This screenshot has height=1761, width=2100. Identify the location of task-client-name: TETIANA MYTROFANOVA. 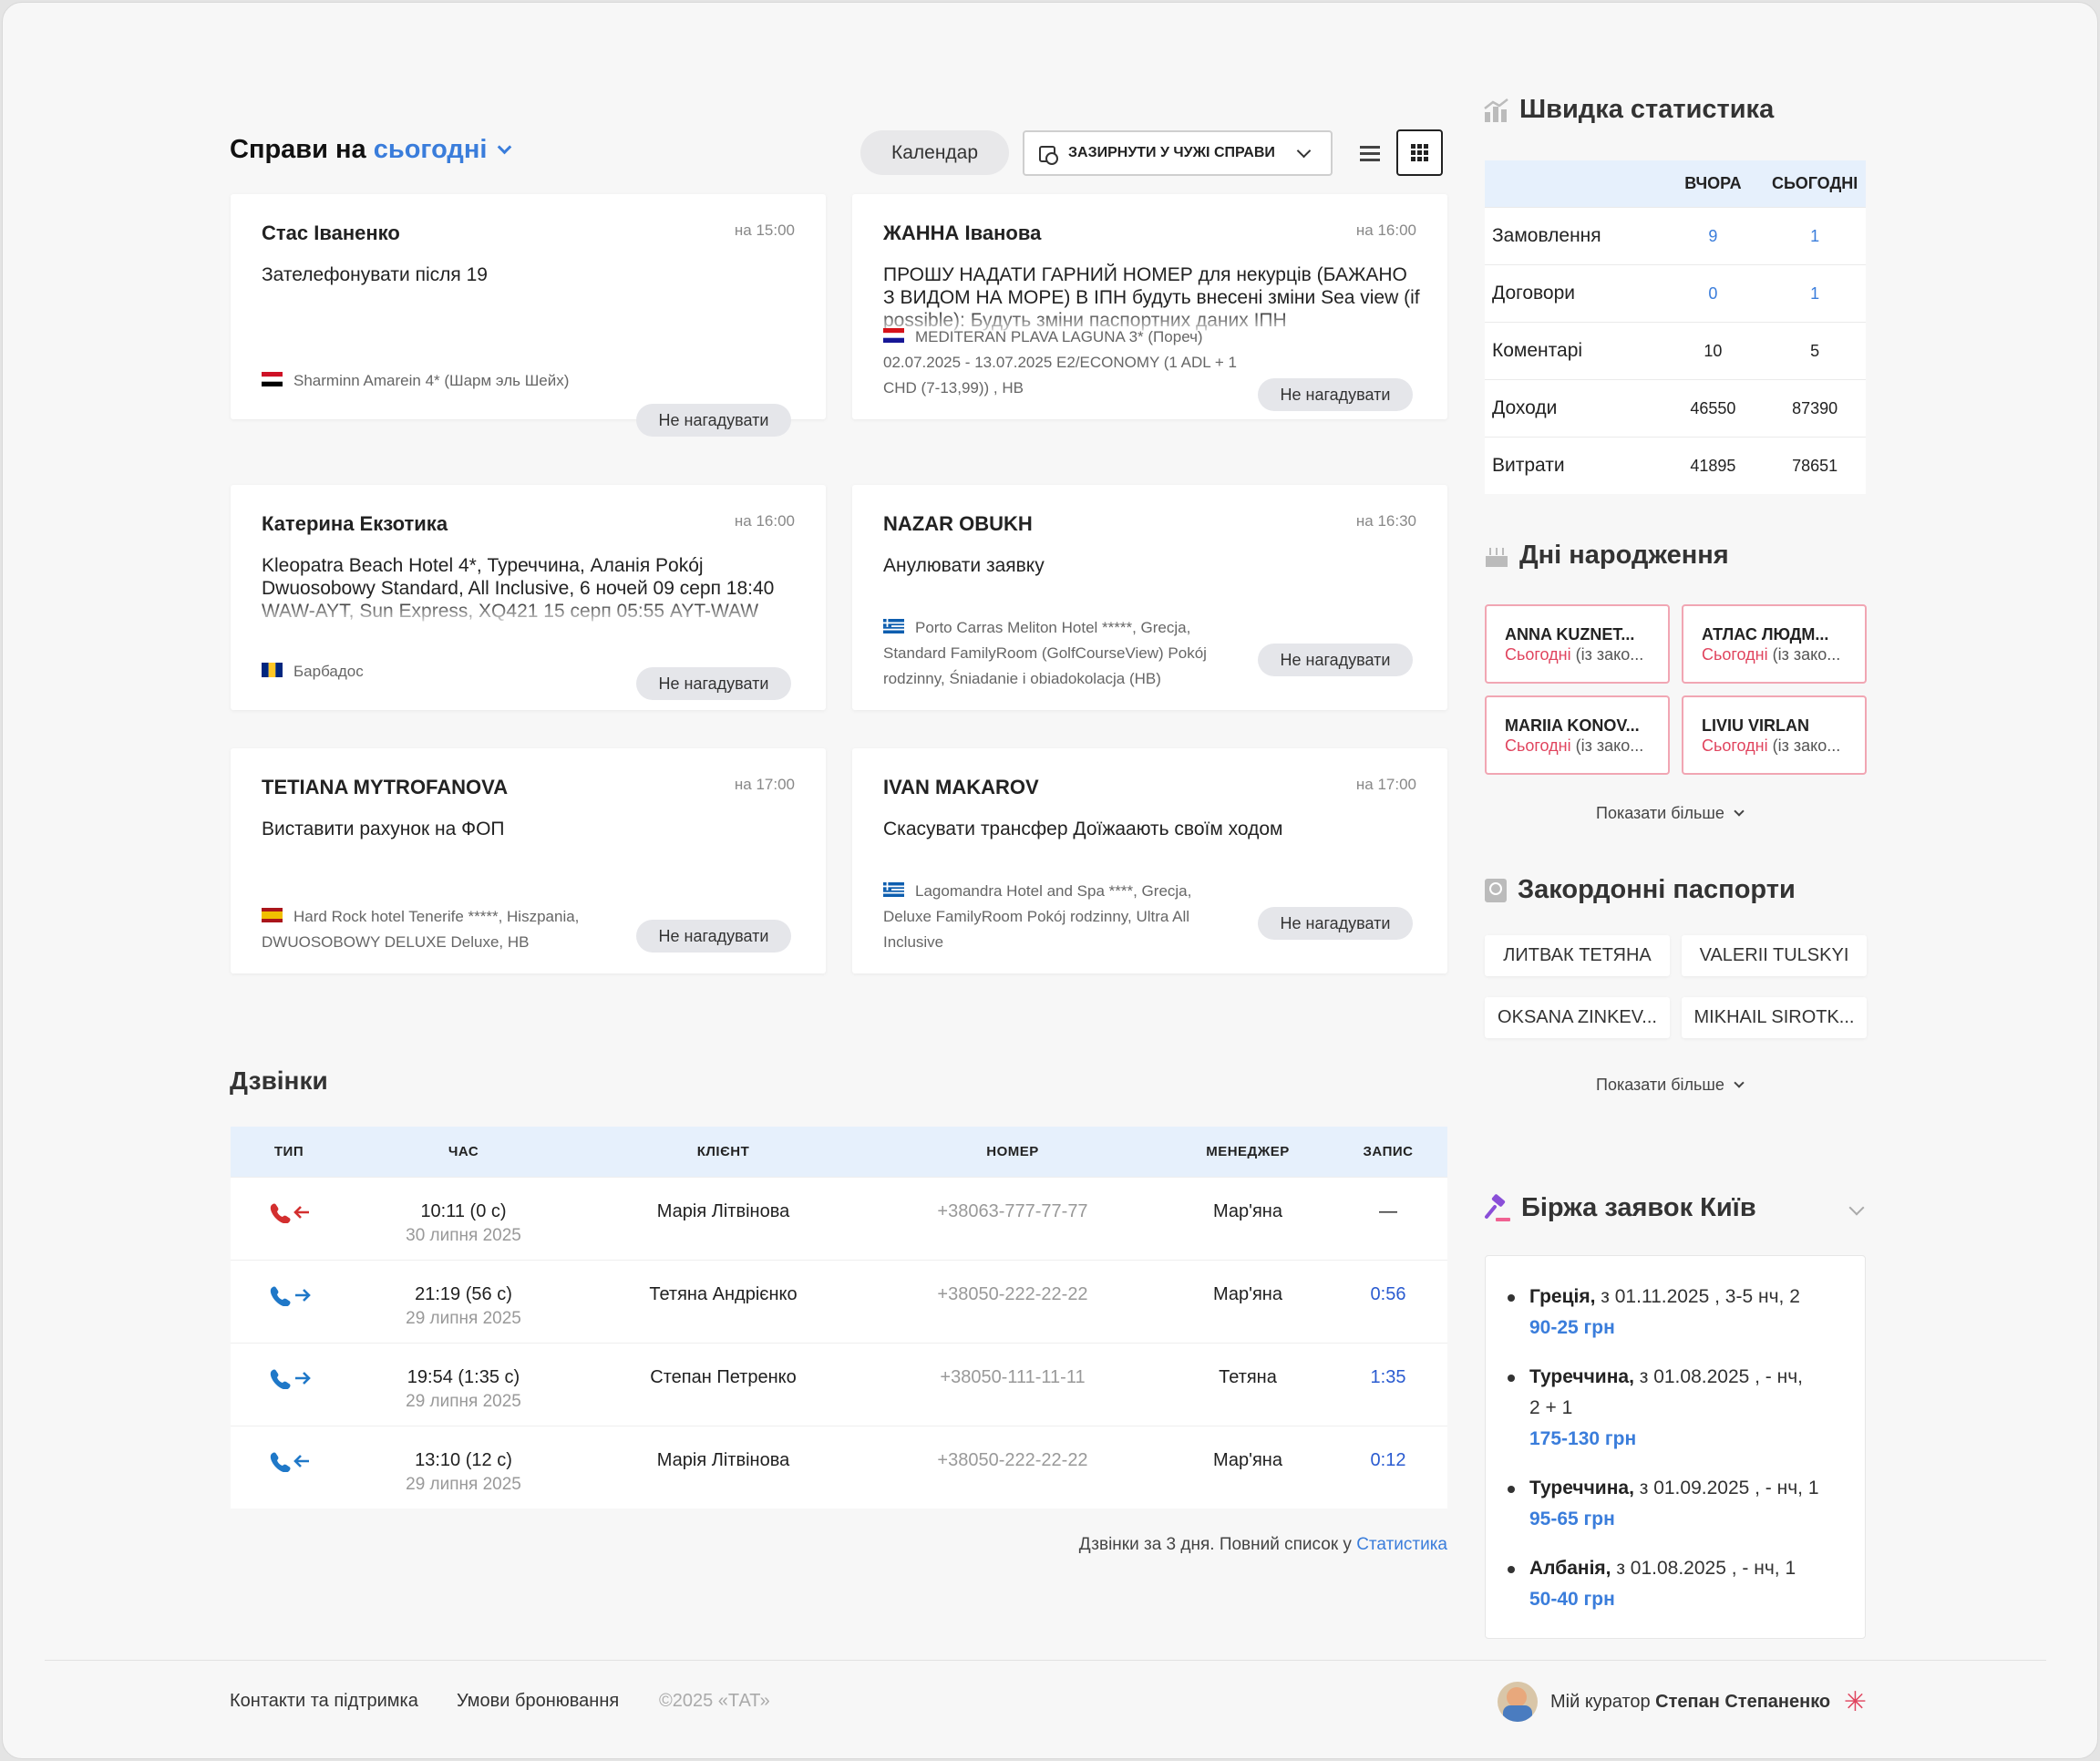
(385, 787).